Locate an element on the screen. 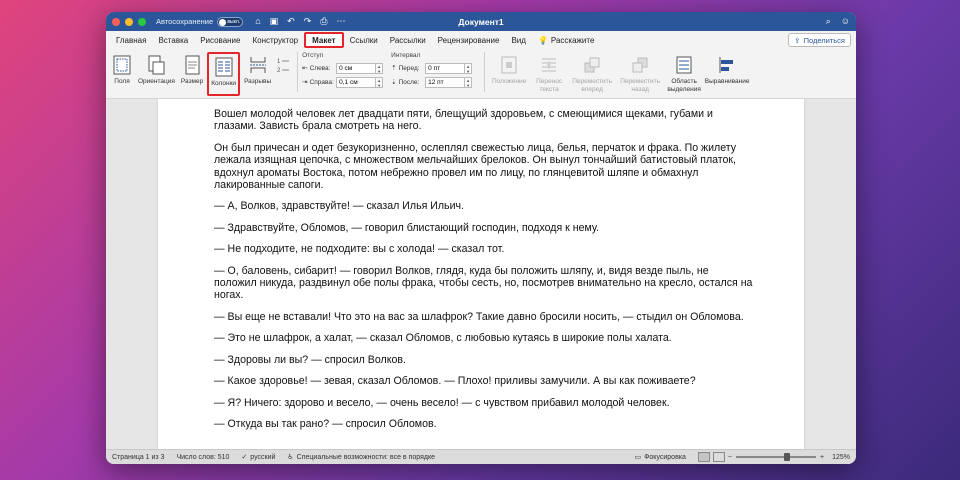 The width and height of the screenshot is (960, 480). tab-mailings: Рассылки is located at coordinates (408, 40).